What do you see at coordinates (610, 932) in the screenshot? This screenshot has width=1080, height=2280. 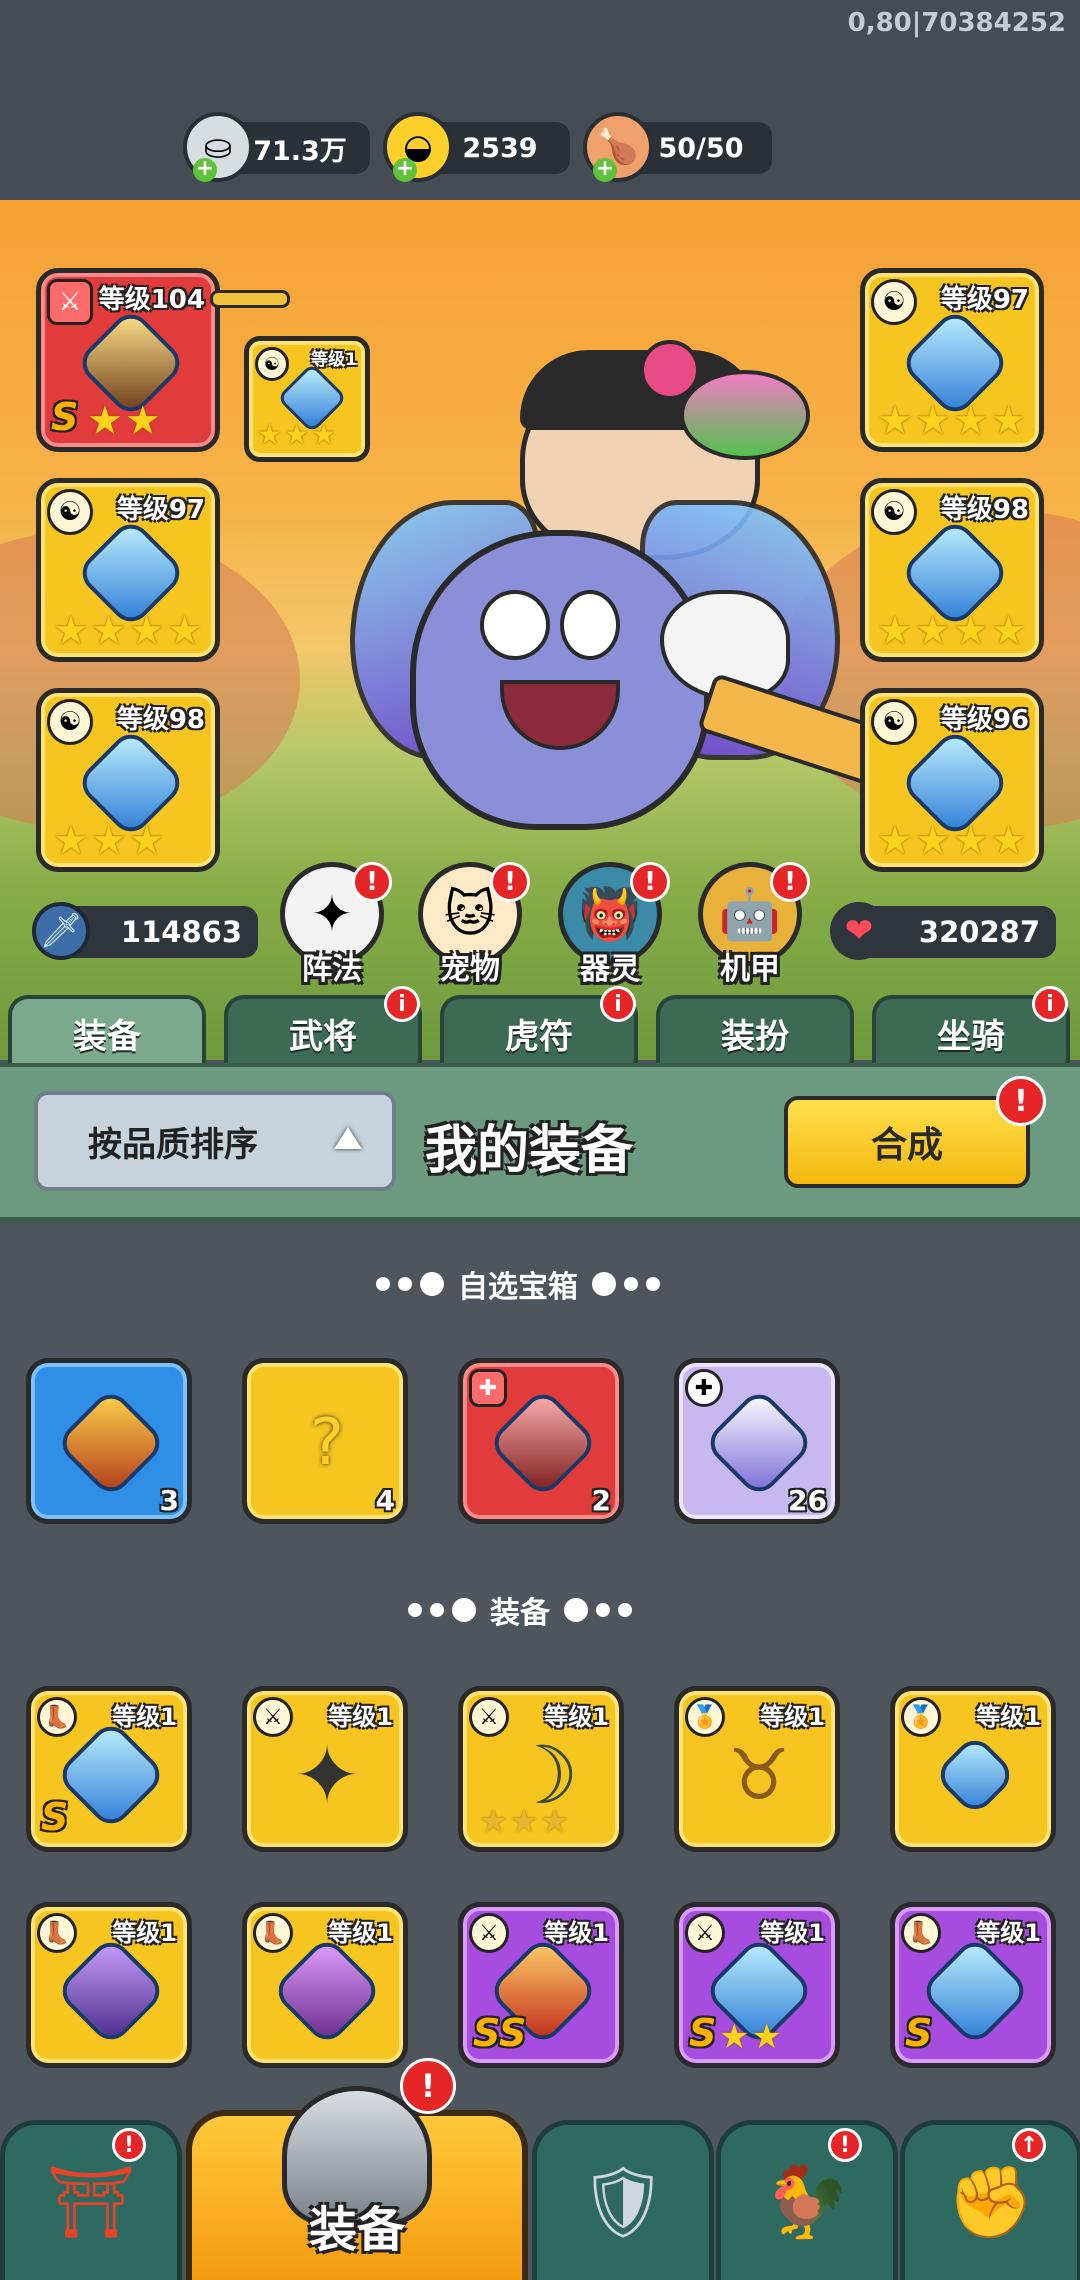 I see `artifact-spirit-button: 👹 器灵 !` at bounding box center [610, 932].